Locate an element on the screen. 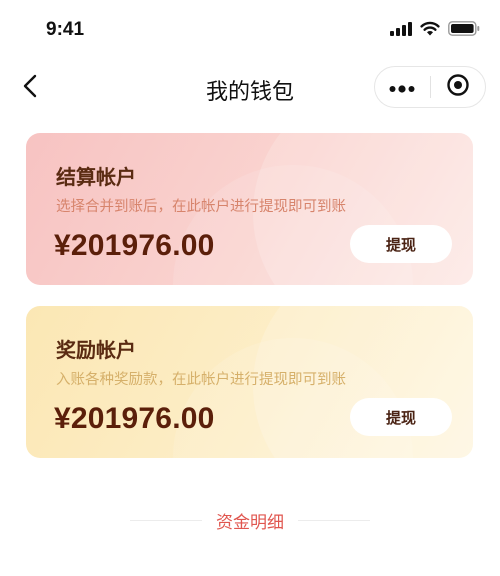  close-target-button is located at coordinates (457, 87).